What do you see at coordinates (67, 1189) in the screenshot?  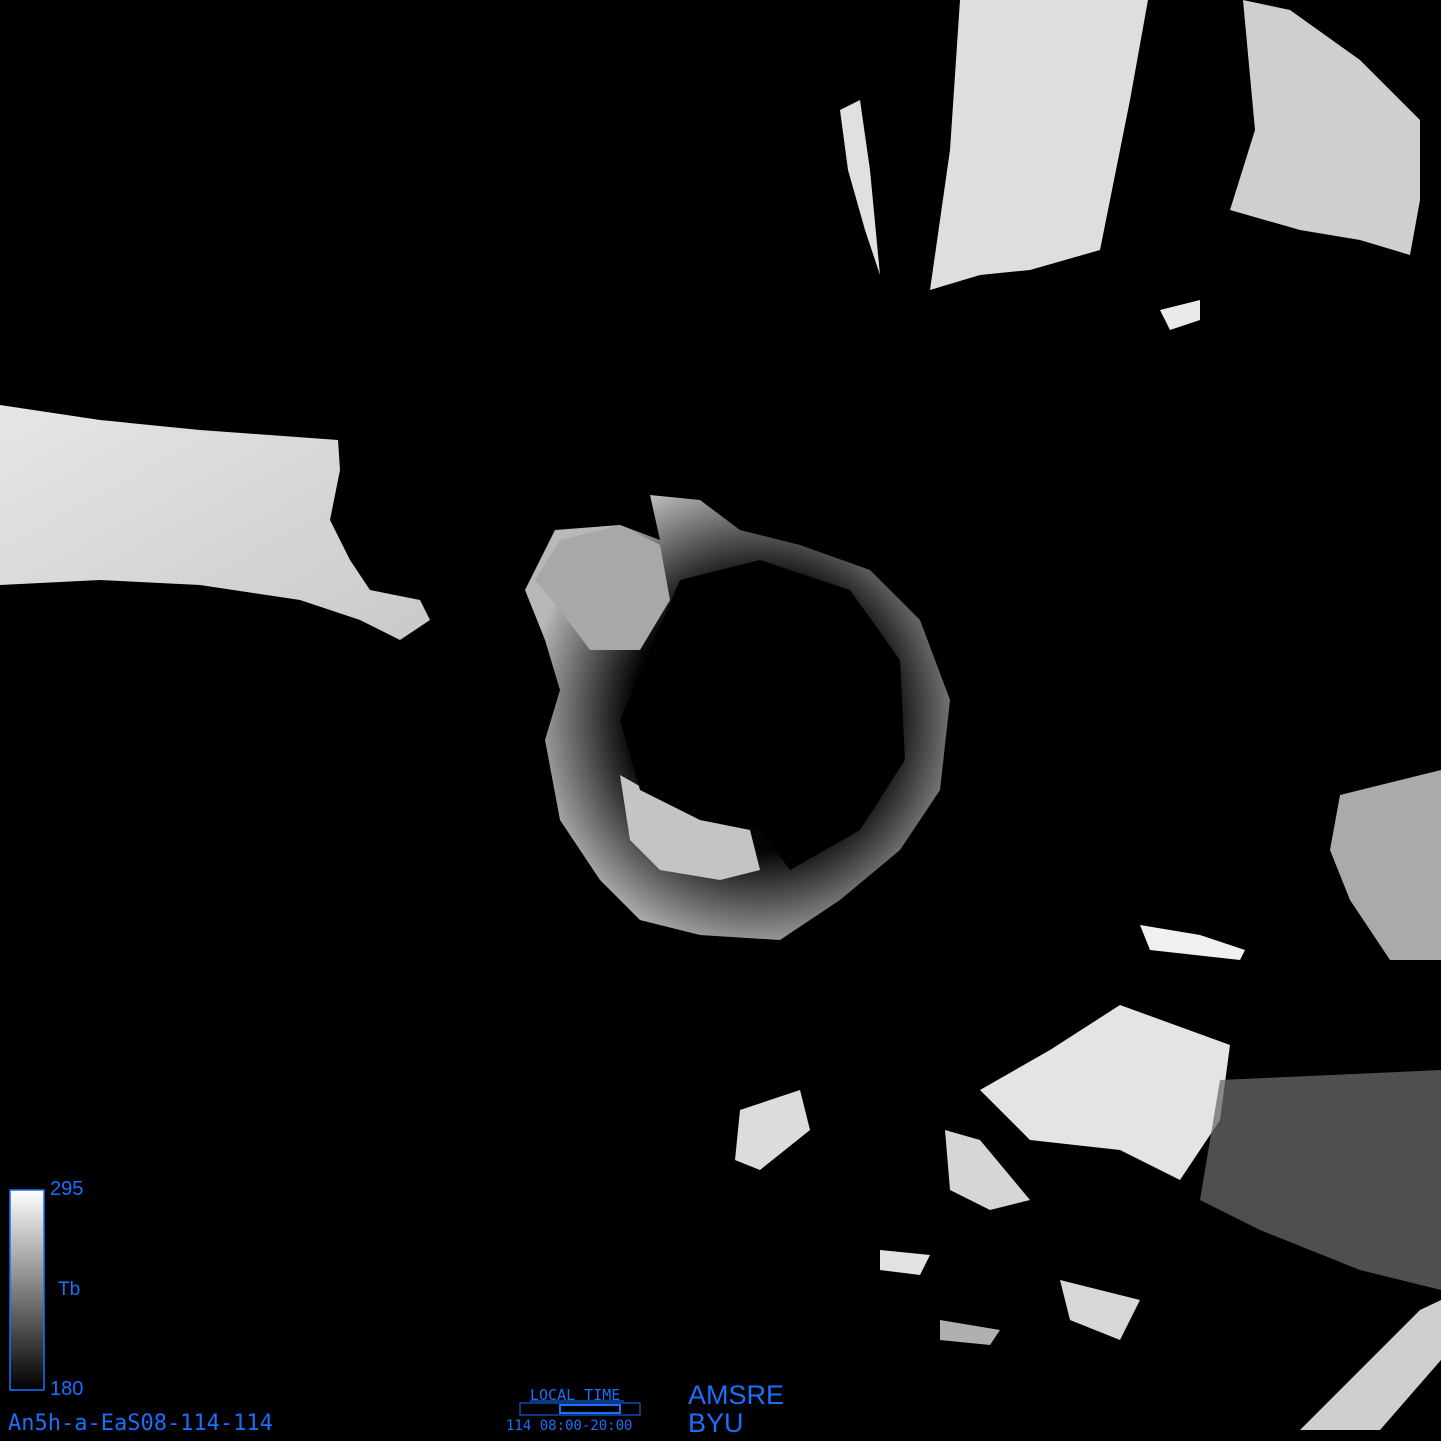 I see `colorbar-max-label: 295` at bounding box center [67, 1189].